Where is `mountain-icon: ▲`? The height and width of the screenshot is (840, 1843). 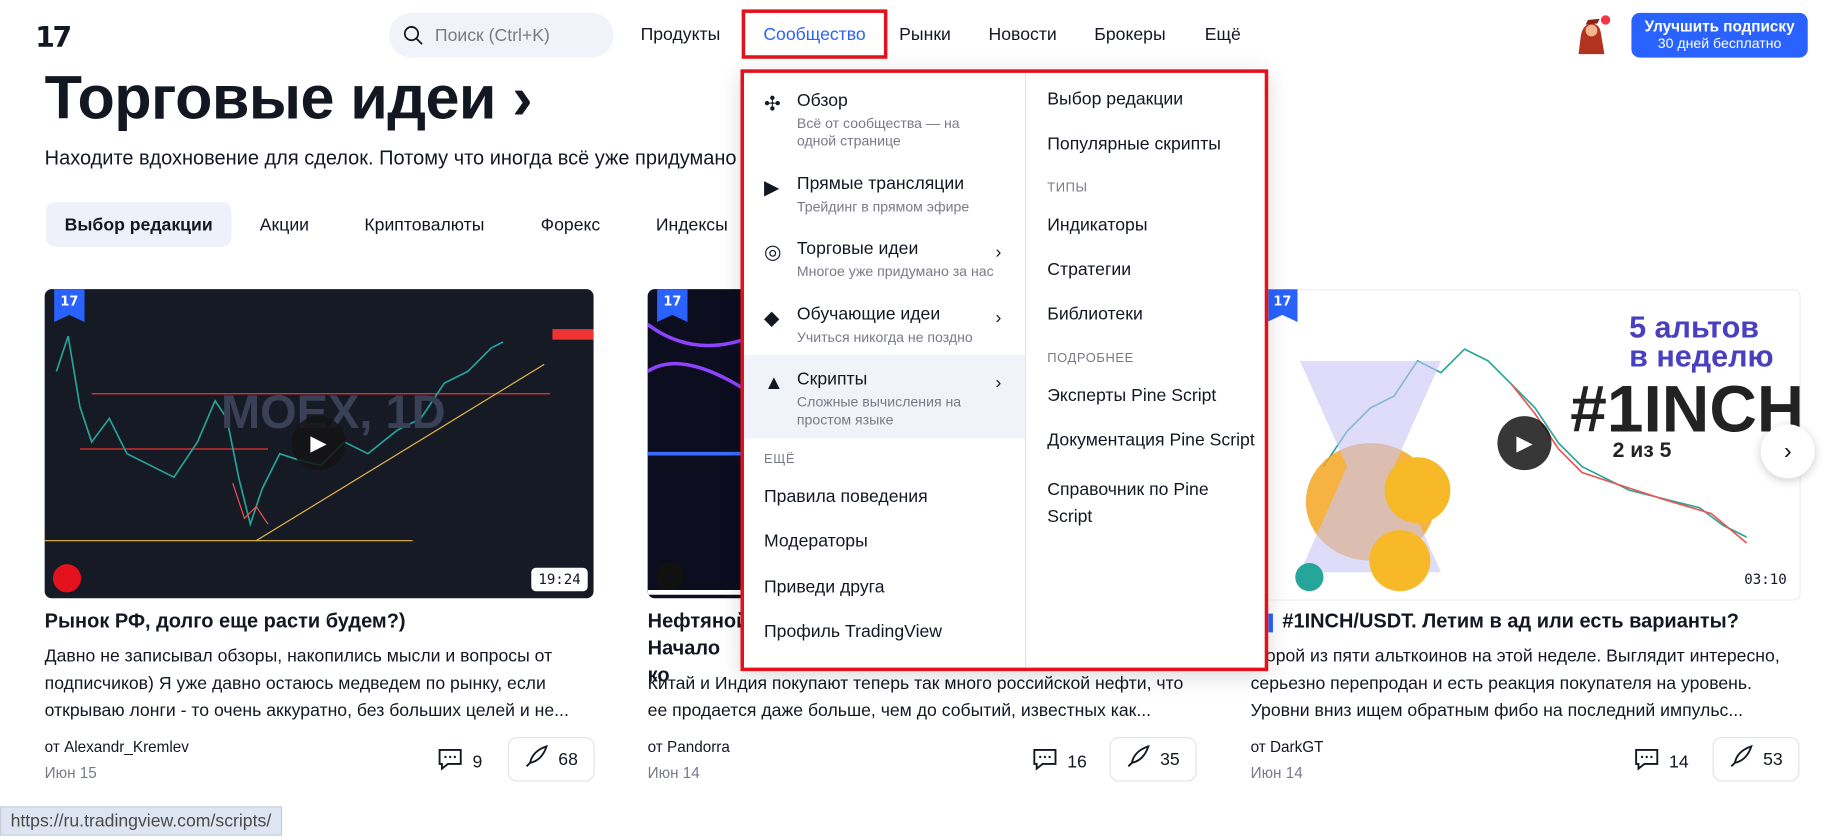 mountain-icon: ▲ is located at coordinates (773, 382).